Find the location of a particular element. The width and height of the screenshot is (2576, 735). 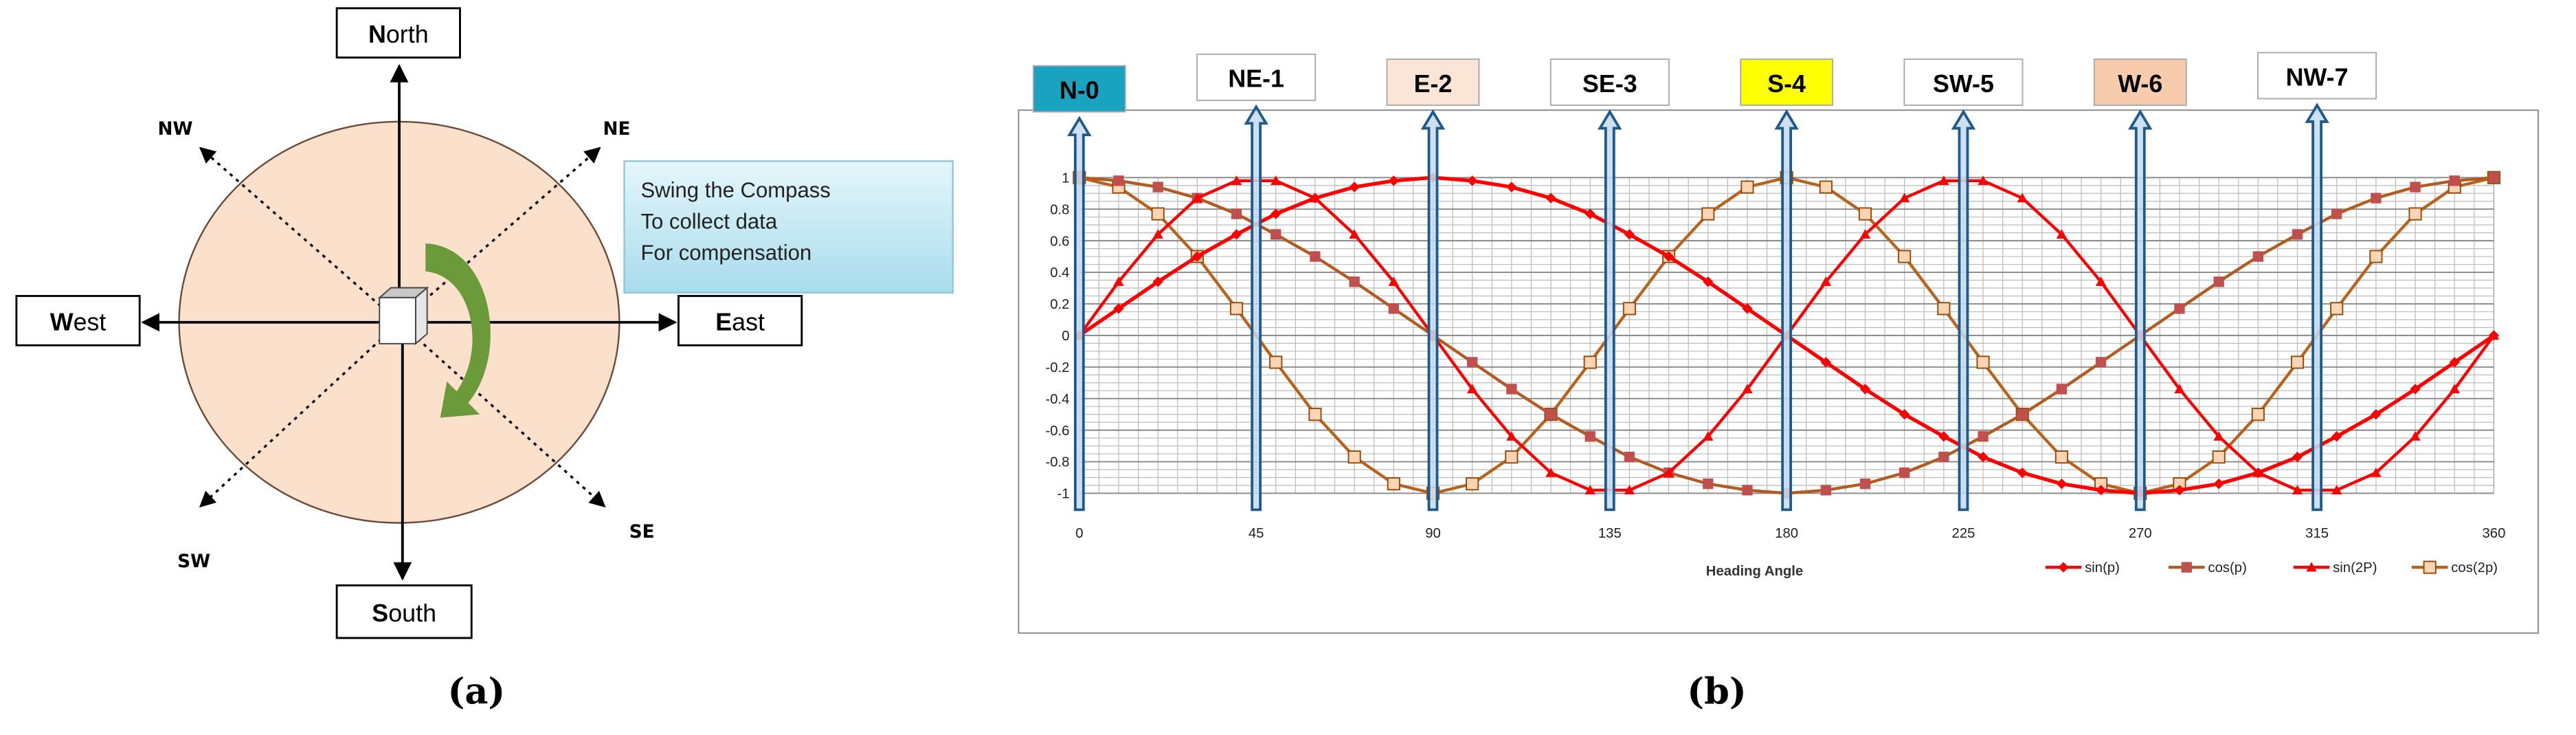

callout-line-2: To collect data is located at coordinates (709, 221).